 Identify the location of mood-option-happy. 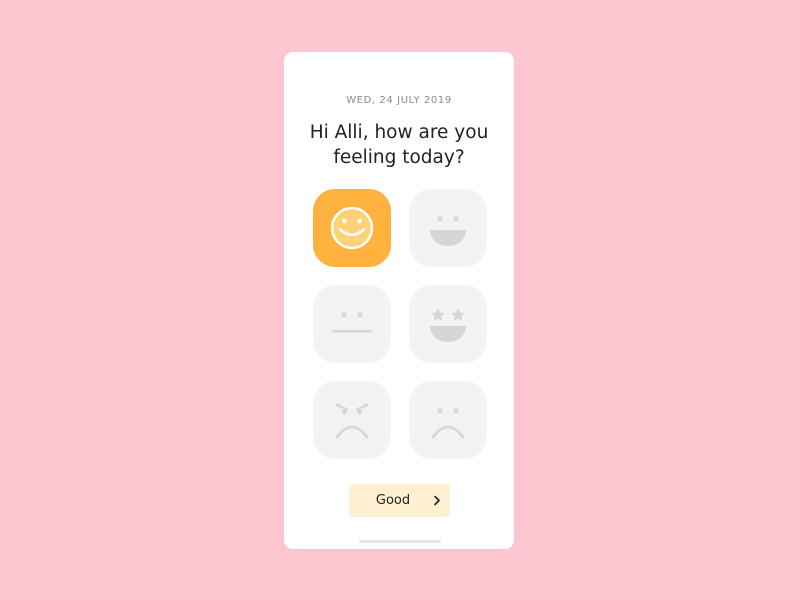
(448, 228).